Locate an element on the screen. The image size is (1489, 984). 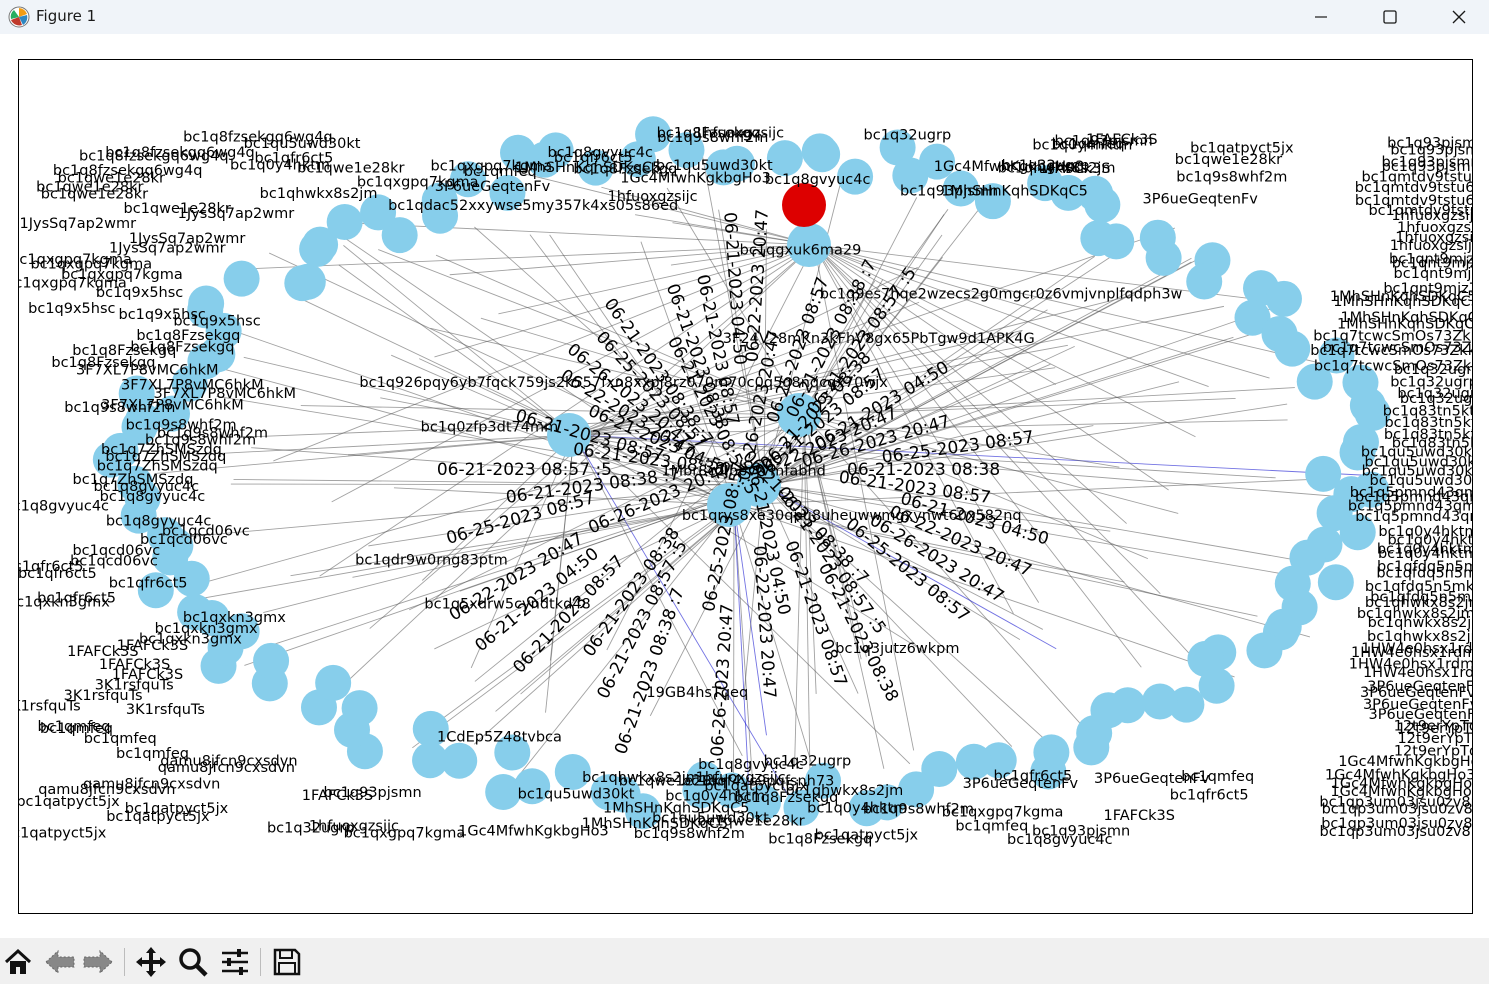
home-button is located at coordinates (18, 962).